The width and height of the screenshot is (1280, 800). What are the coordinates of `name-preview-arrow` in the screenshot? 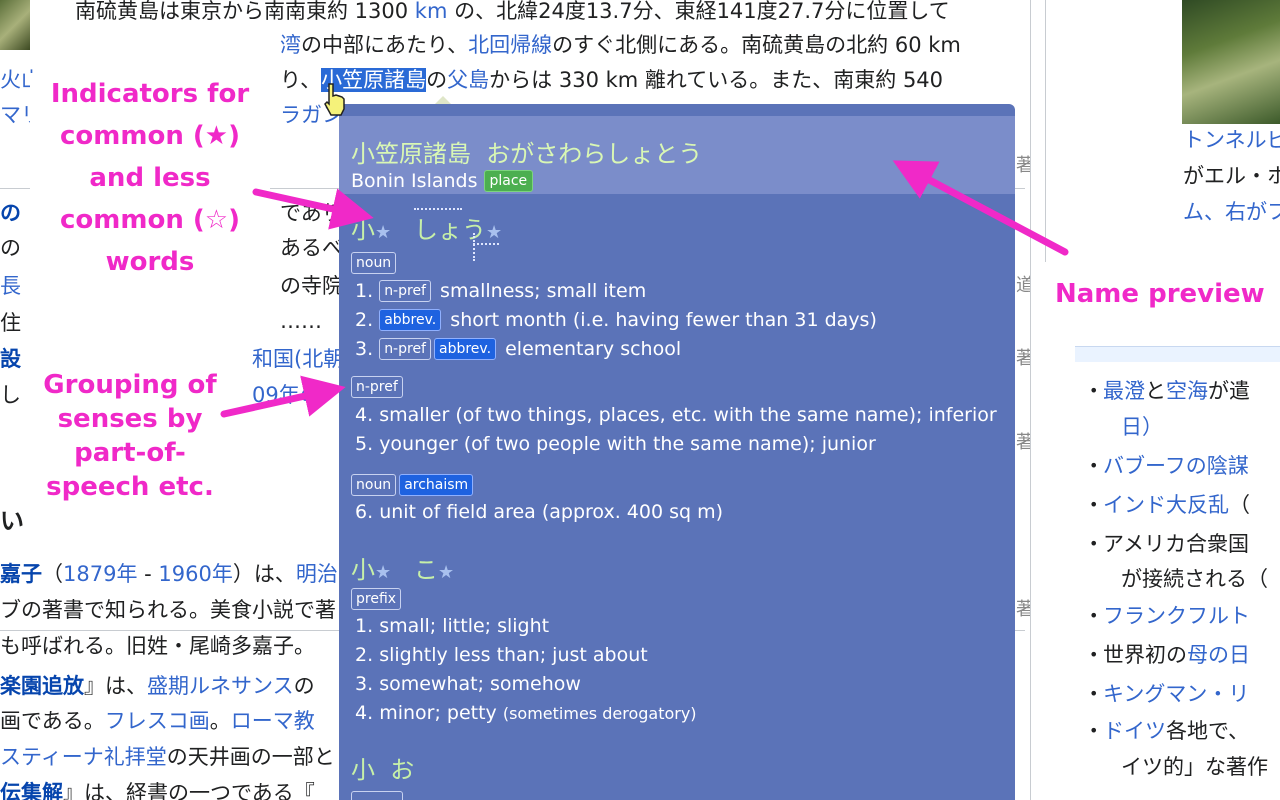 It's located at (980, 208).